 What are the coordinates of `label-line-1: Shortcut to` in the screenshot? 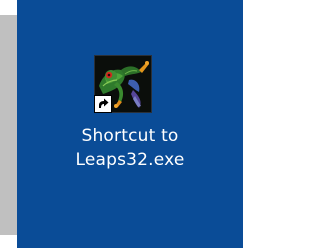 It's located at (130, 136).